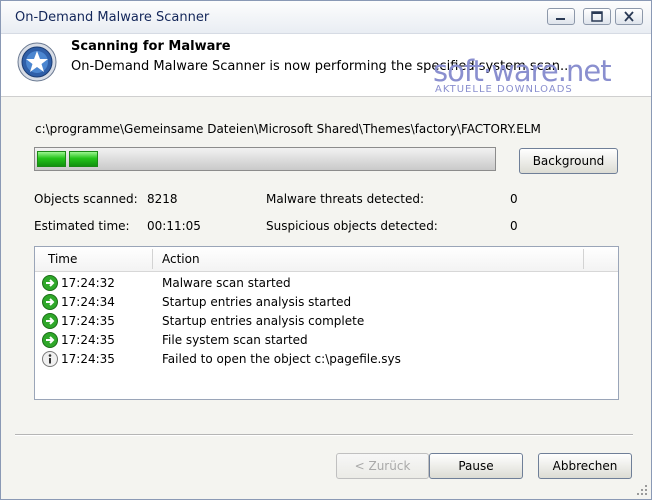  Describe the element at coordinates (88, 302) in the screenshot. I see `log-time: 17:24:34` at that location.